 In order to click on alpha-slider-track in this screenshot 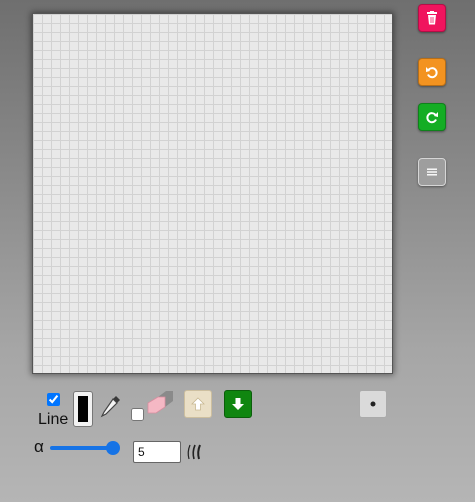, I will do `click(82, 448)`.